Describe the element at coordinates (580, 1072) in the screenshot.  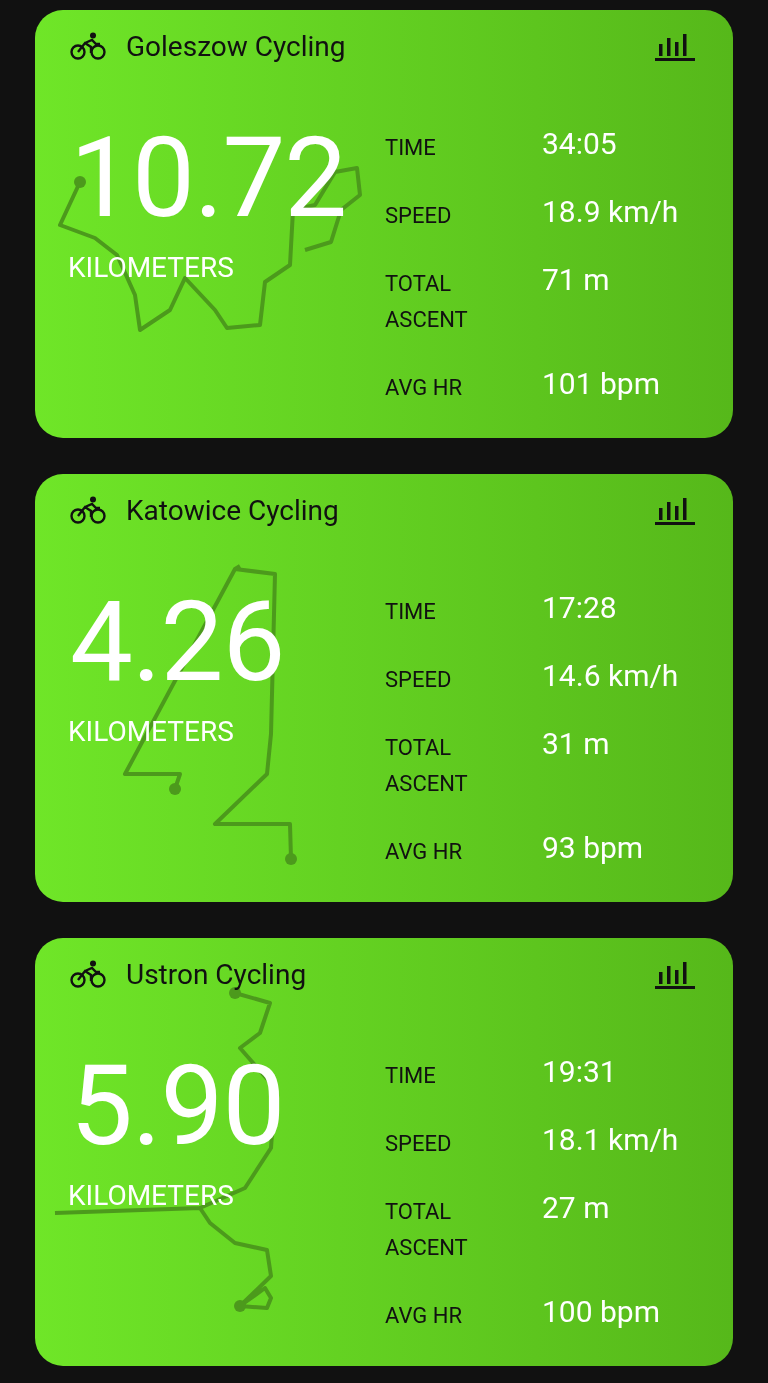
I see `stat-value: 19:31` at that location.